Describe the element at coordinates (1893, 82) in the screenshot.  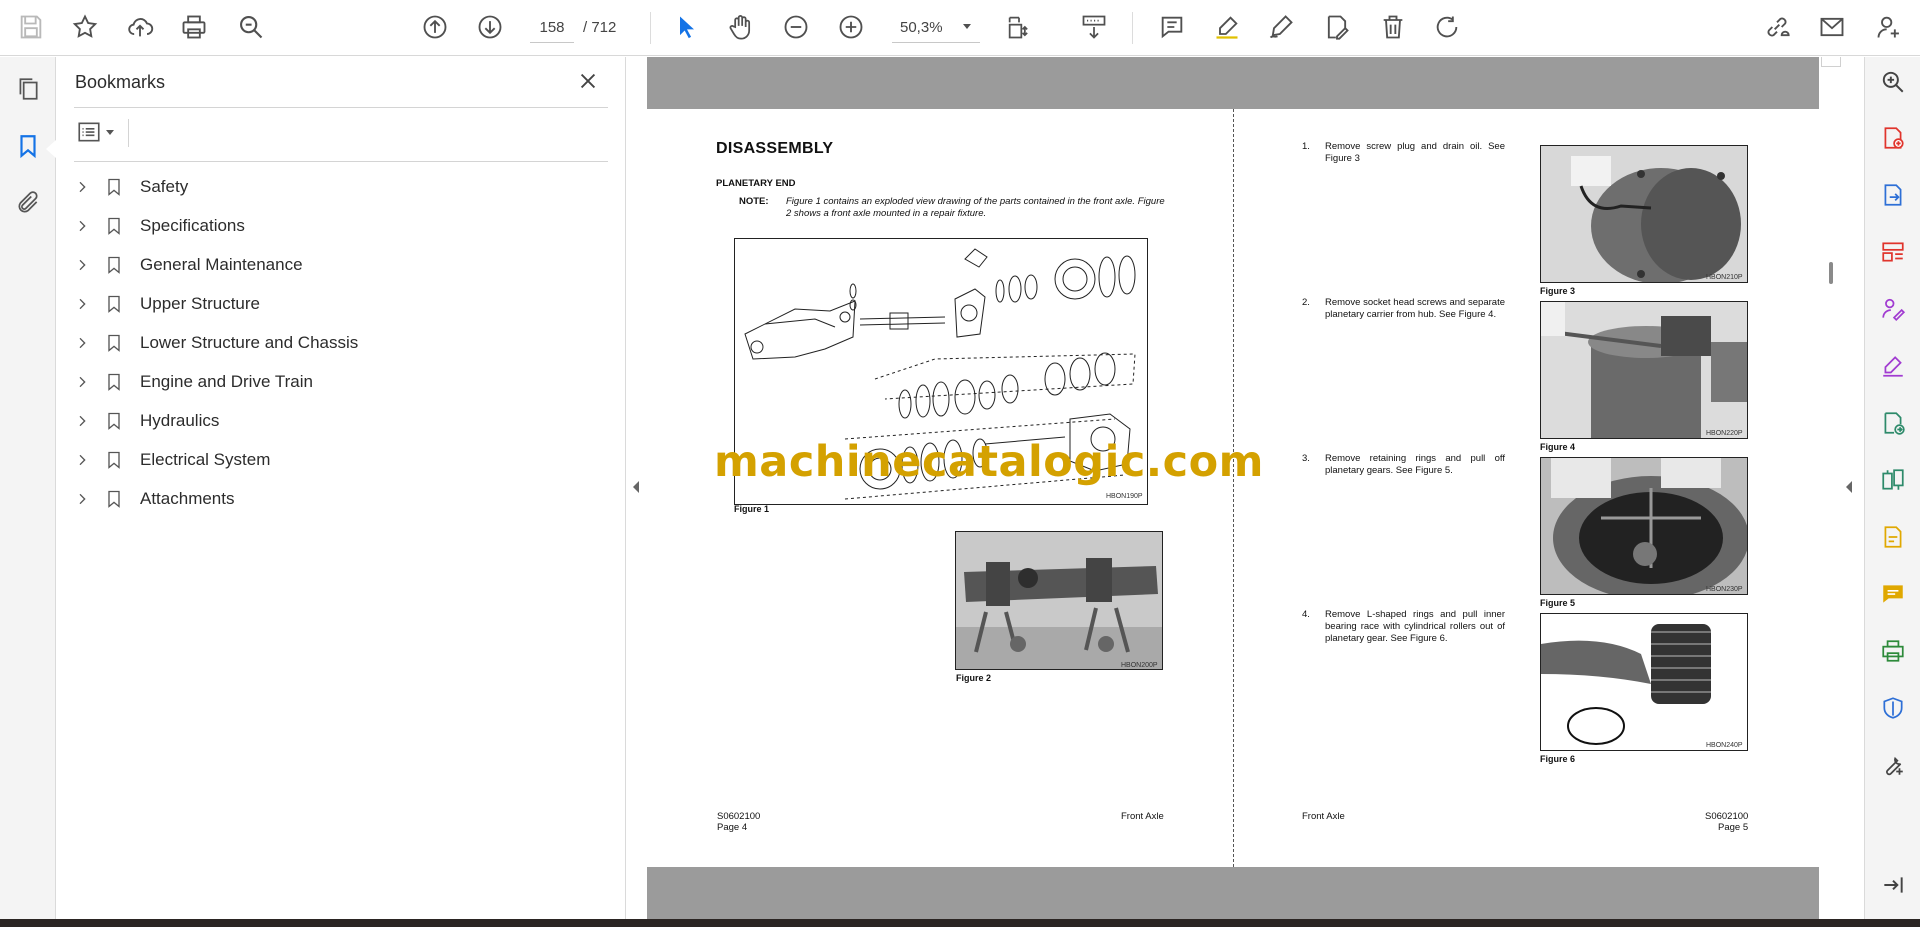
I see `zoom-search-icon` at that location.